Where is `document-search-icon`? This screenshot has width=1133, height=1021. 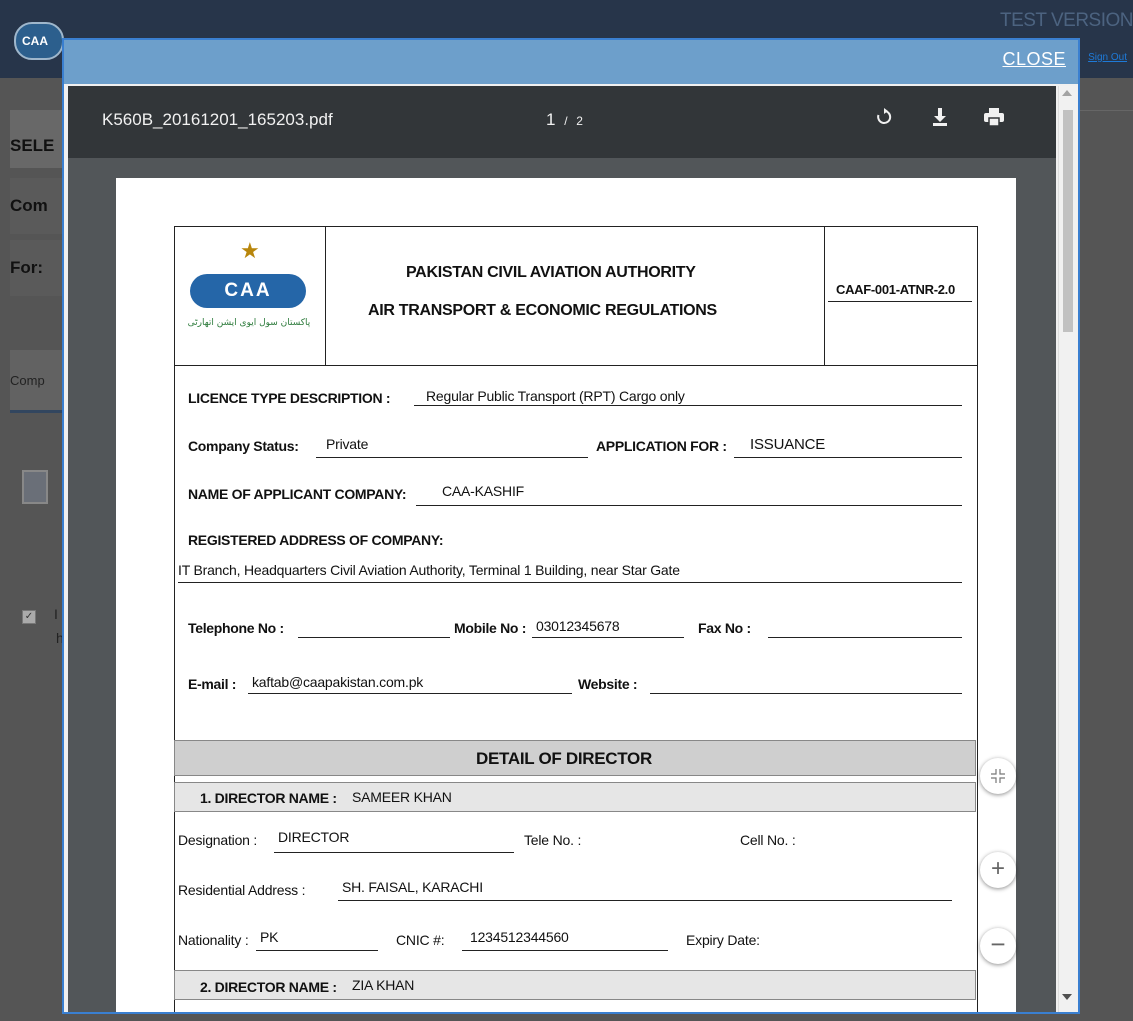 document-search-icon is located at coordinates (35, 487).